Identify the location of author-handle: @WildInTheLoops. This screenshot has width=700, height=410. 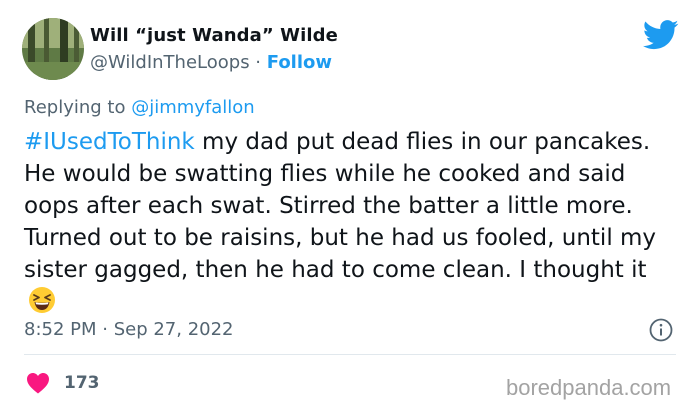
(170, 62).